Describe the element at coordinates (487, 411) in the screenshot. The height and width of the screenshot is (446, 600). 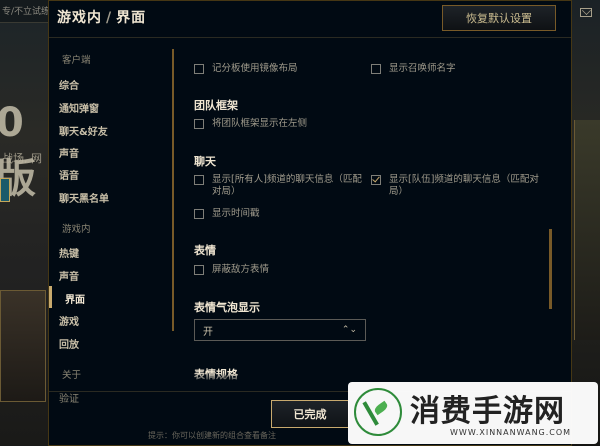
I see `watermark-text: 消费手游网` at that location.